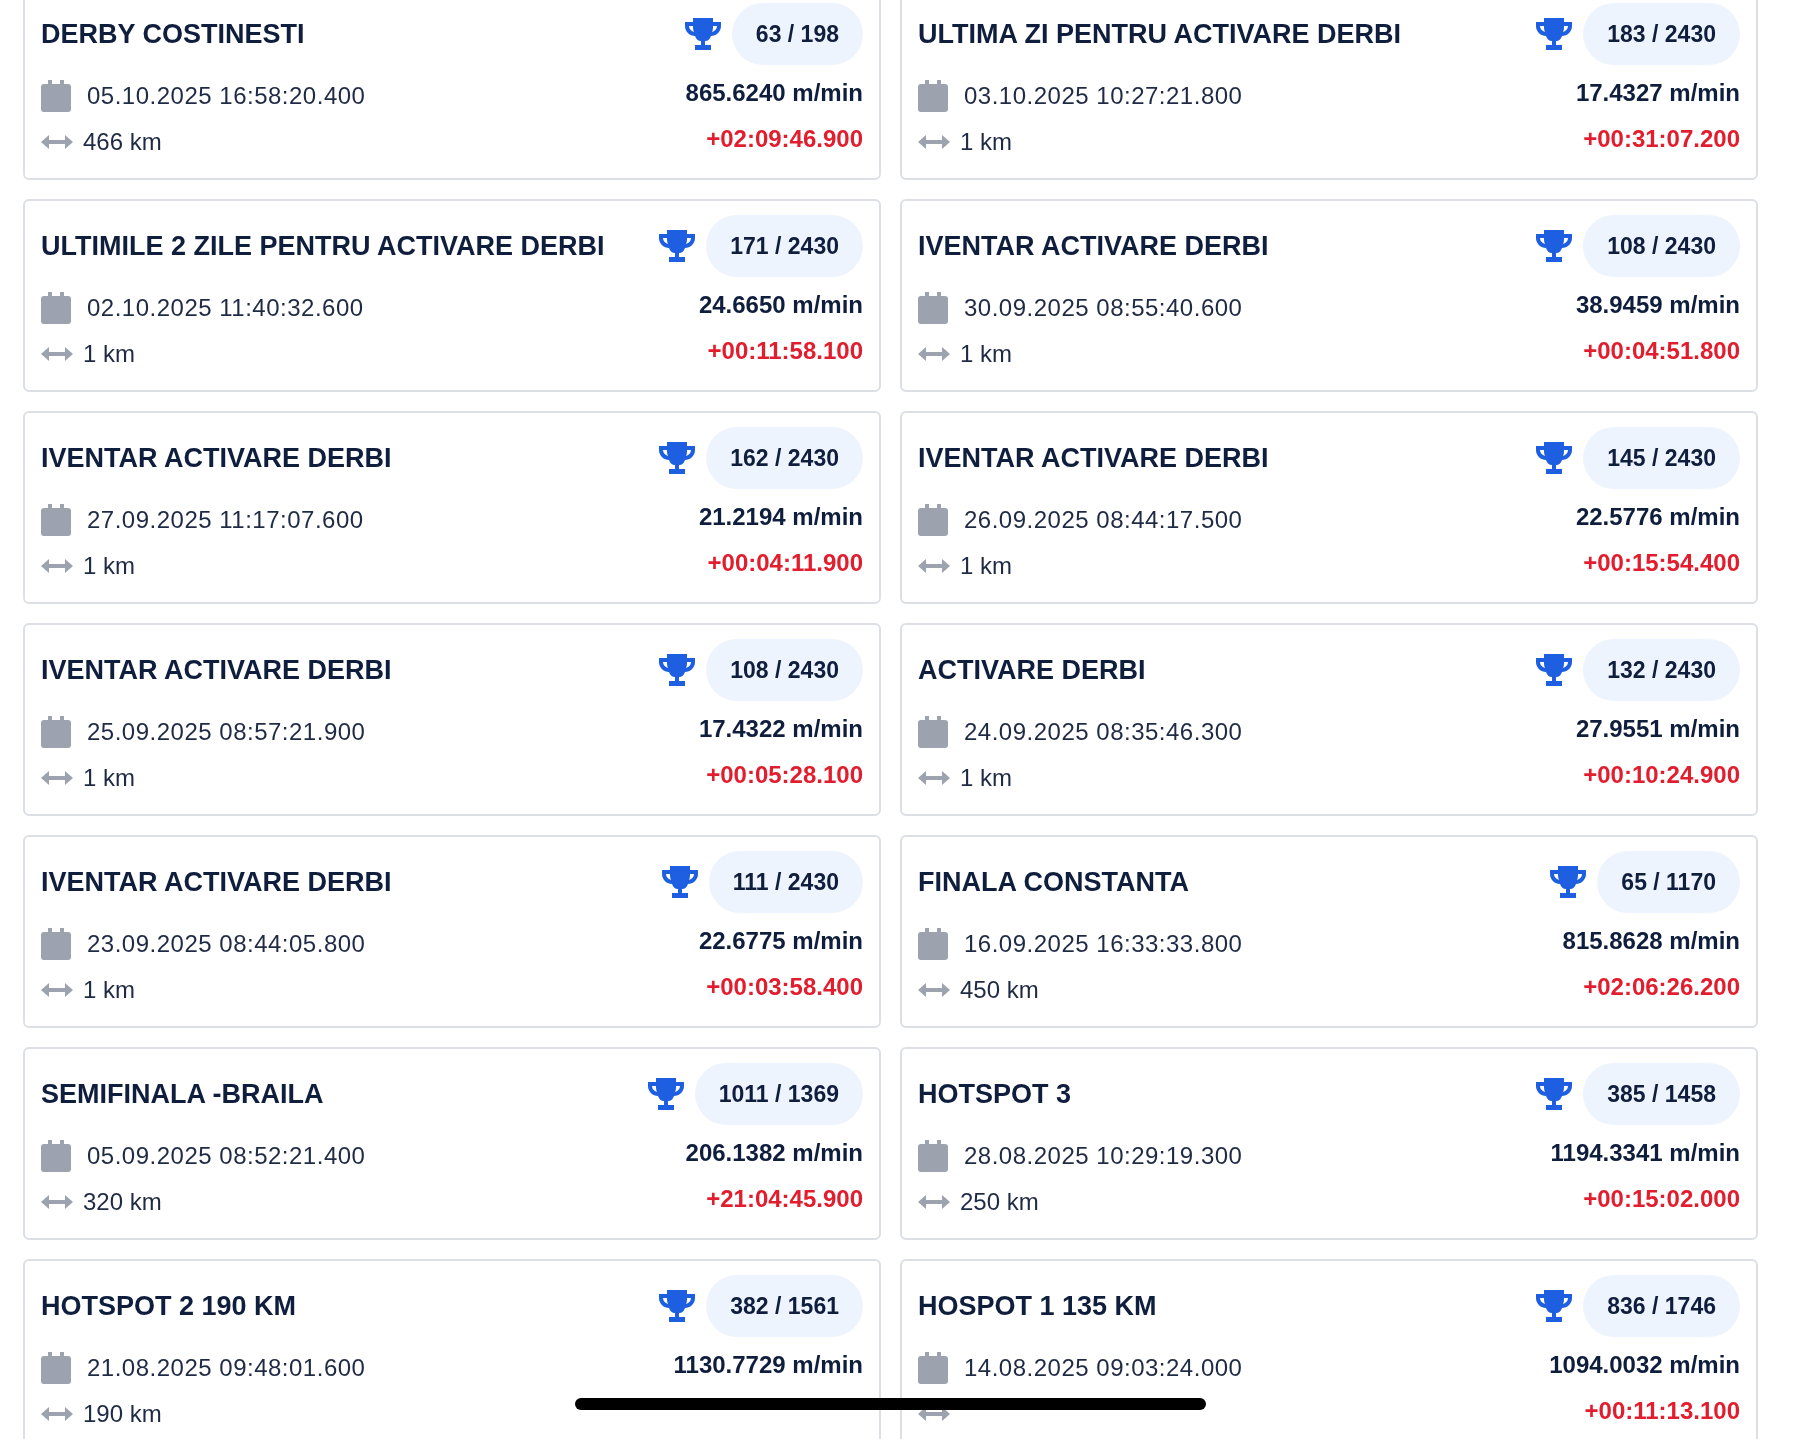 This screenshot has width=1816, height=1439. What do you see at coordinates (1661, 775) in the screenshot?
I see `time-delta: +00:10:24.900` at bounding box center [1661, 775].